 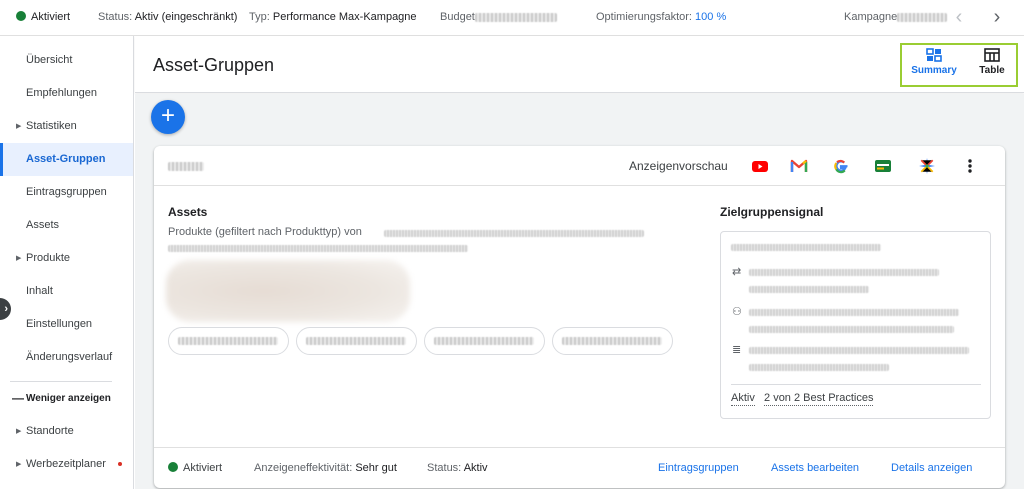 I want to click on sidebar-item-change-history: Änderungsverlauf, so click(x=66, y=357).